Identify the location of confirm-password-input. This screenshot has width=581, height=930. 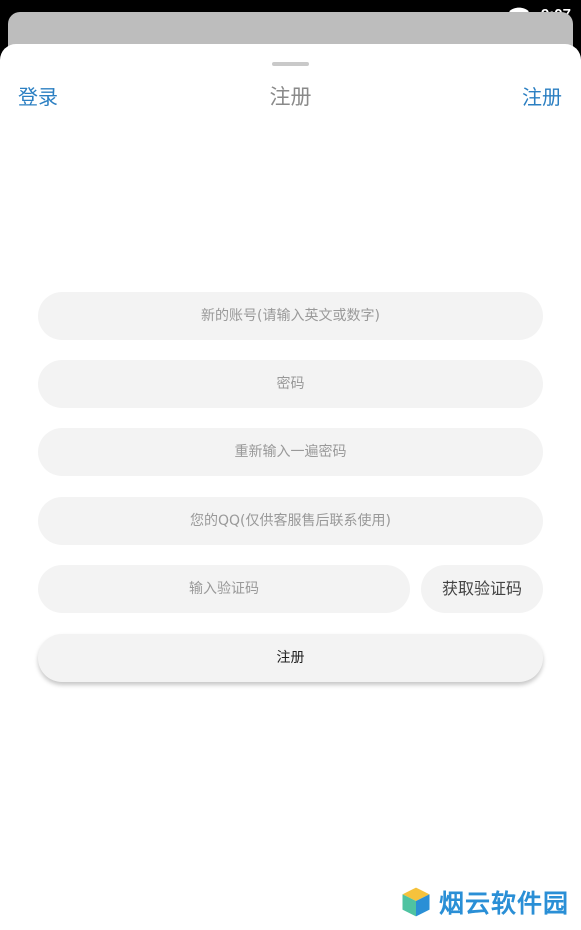
(290, 452).